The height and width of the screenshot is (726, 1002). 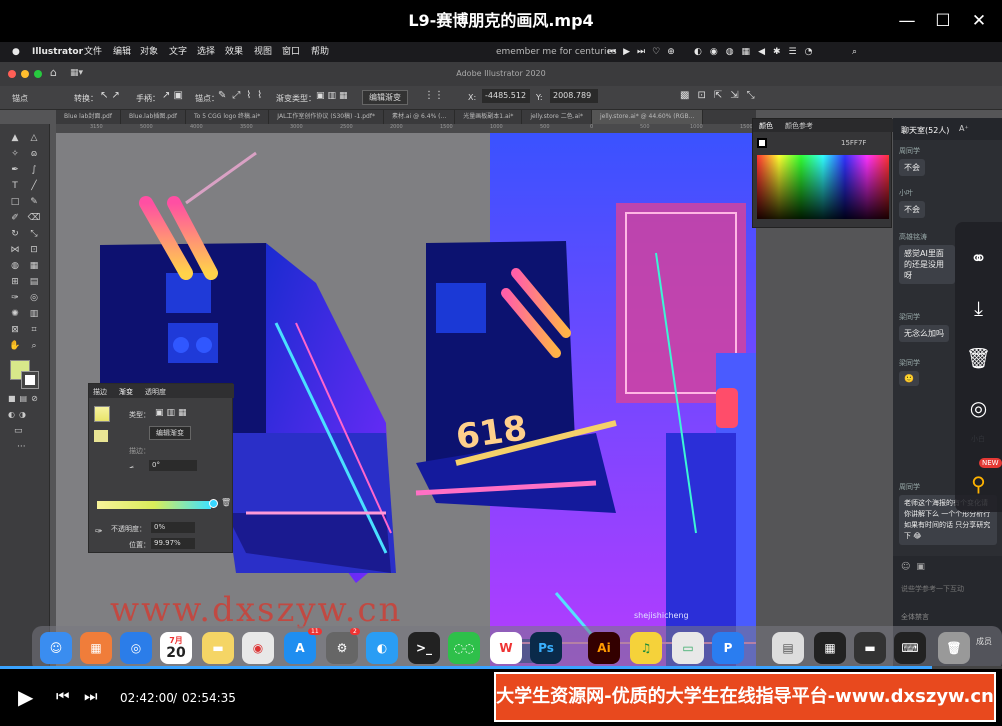 What do you see at coordinates (646, 648) in the screenshot?
I see `music-icon: ♫` at bounding box center [646, 648].